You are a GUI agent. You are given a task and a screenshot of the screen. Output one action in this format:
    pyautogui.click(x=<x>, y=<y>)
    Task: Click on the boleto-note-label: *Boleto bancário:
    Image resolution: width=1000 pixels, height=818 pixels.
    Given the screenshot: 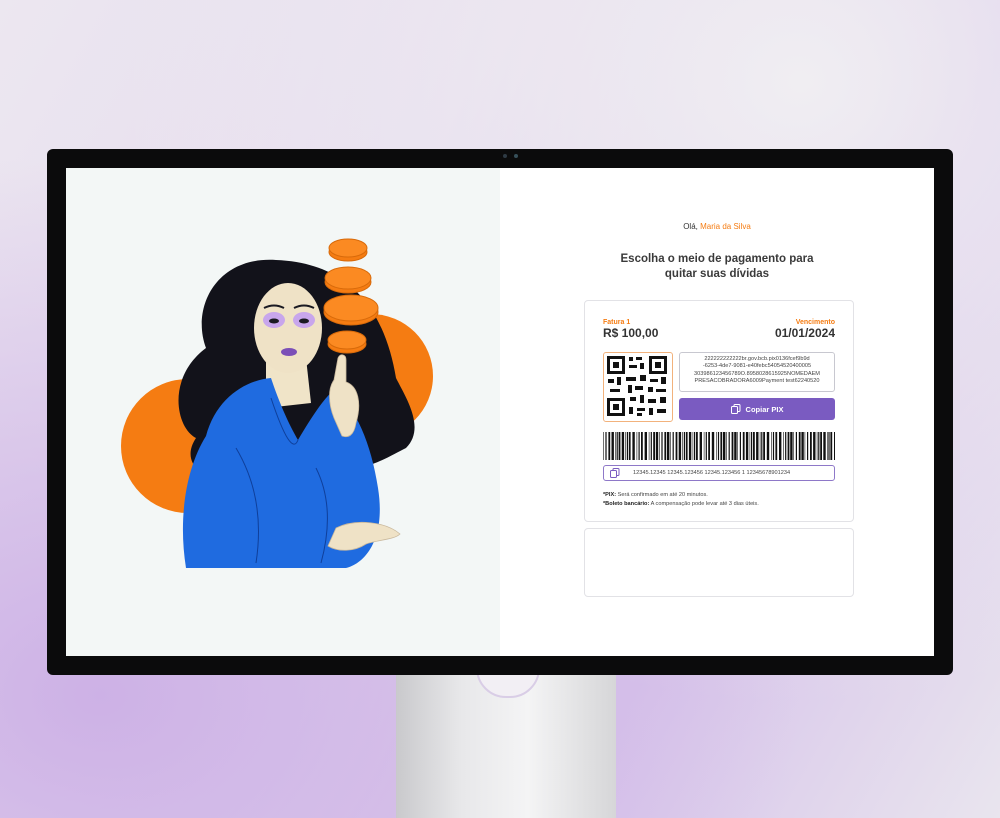 What is the action you would take?
    pyautogui.click(x=626, y=504)
    